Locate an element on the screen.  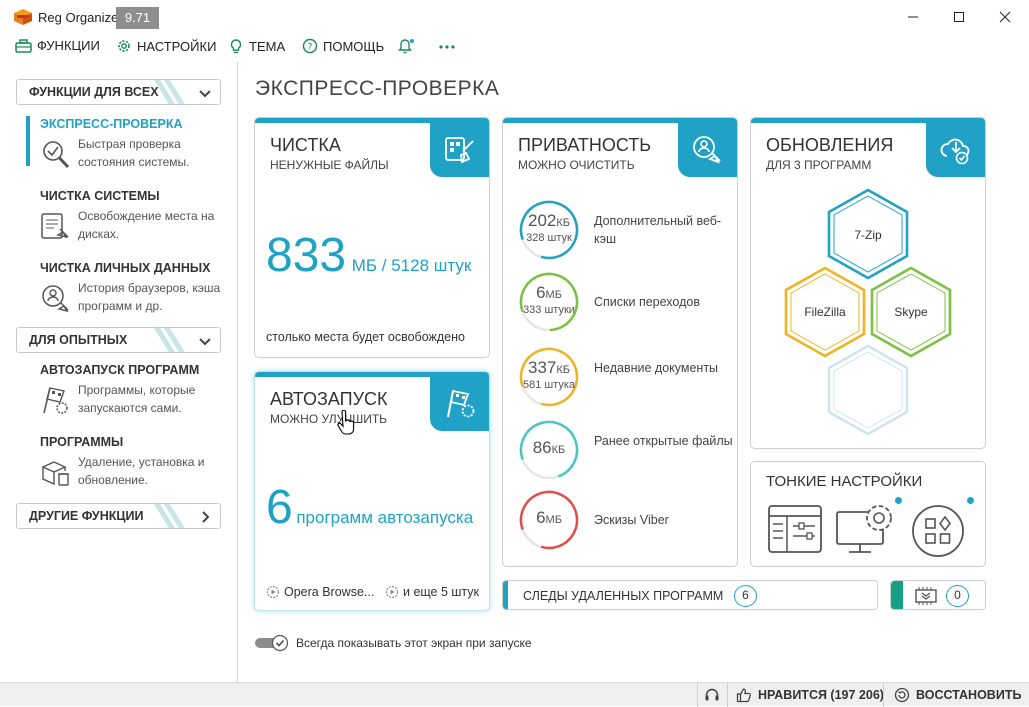
privacy-item: 6МБ 333 штуки Списки переходов is located at coordinates (627, 302).